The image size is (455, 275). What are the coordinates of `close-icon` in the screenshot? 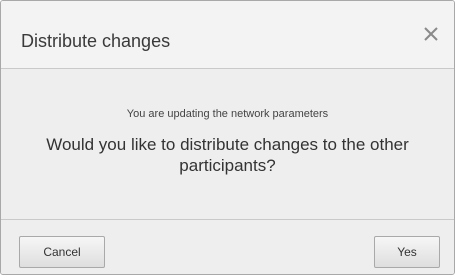 It's located at (431, 34).